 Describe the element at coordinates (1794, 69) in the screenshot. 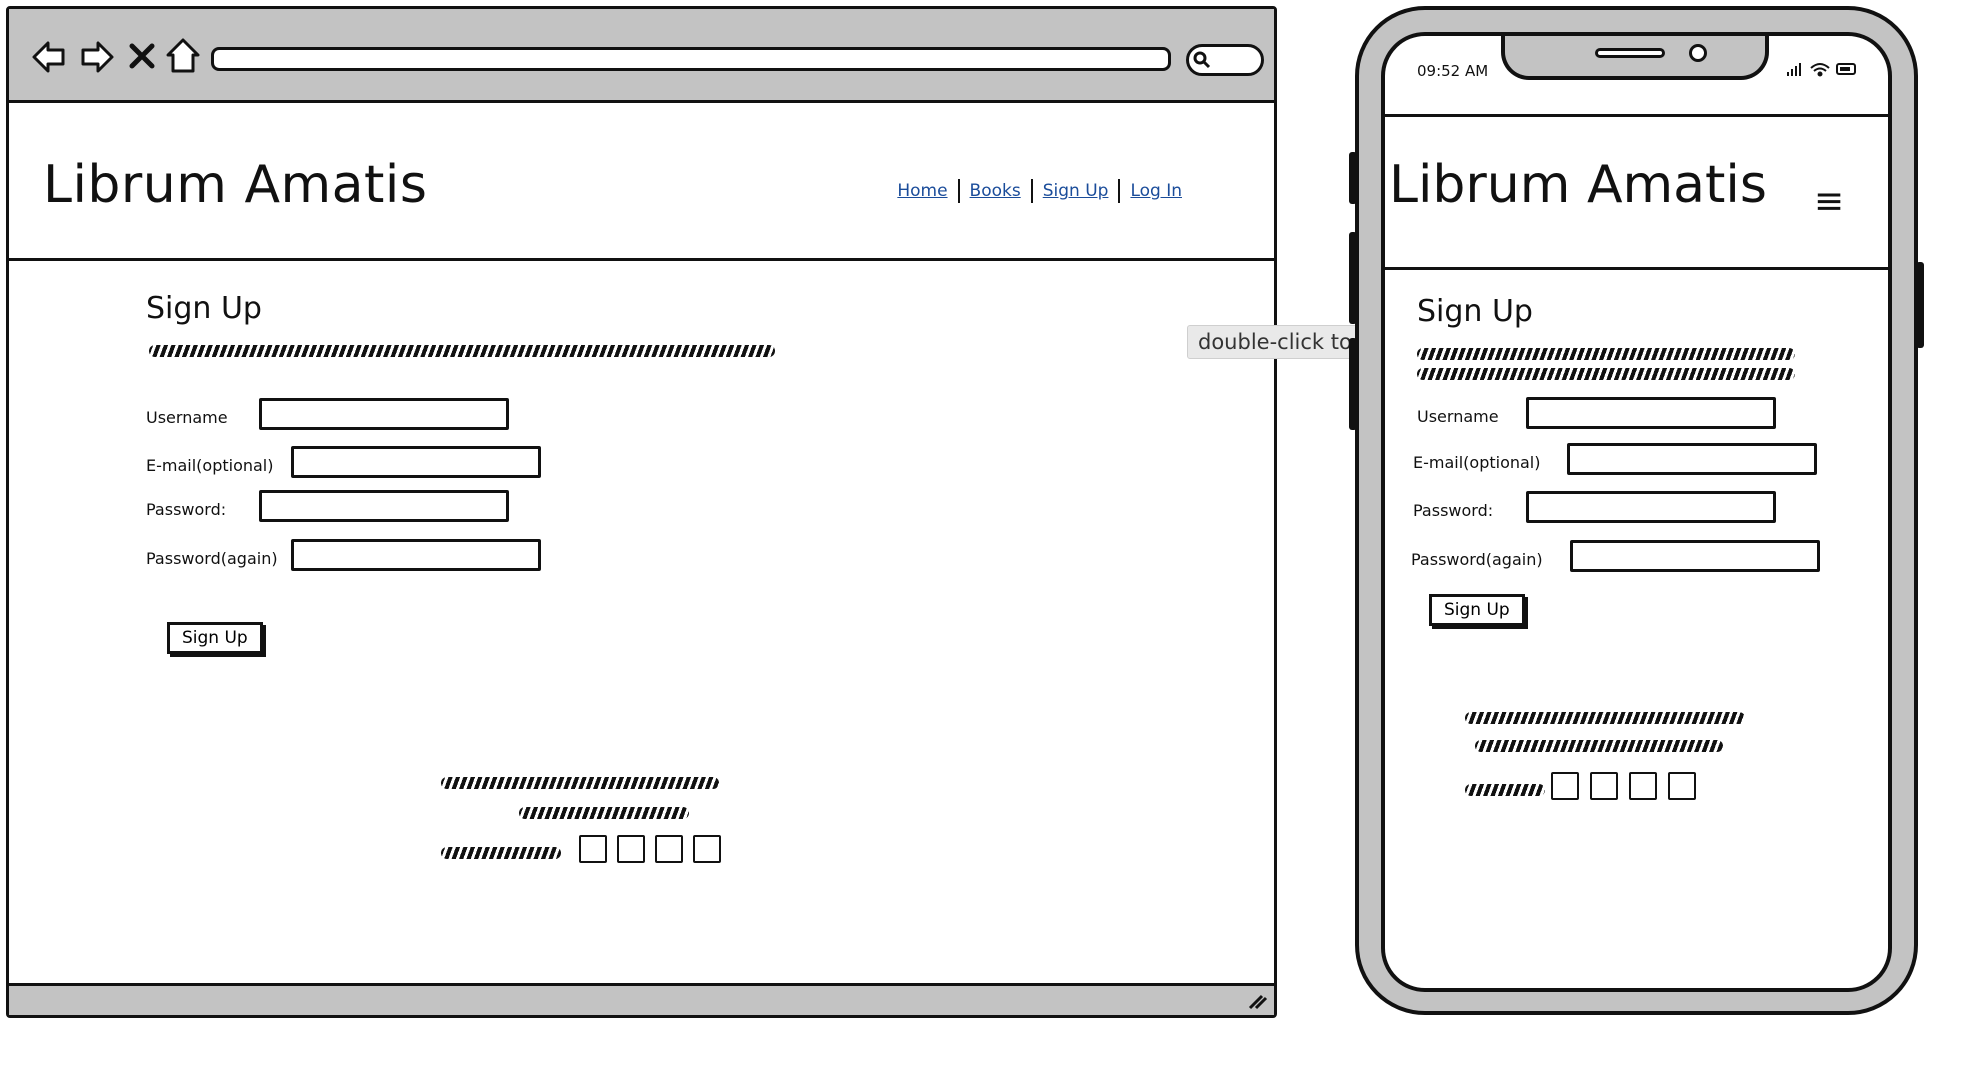

I see `signal-icon` at that location.